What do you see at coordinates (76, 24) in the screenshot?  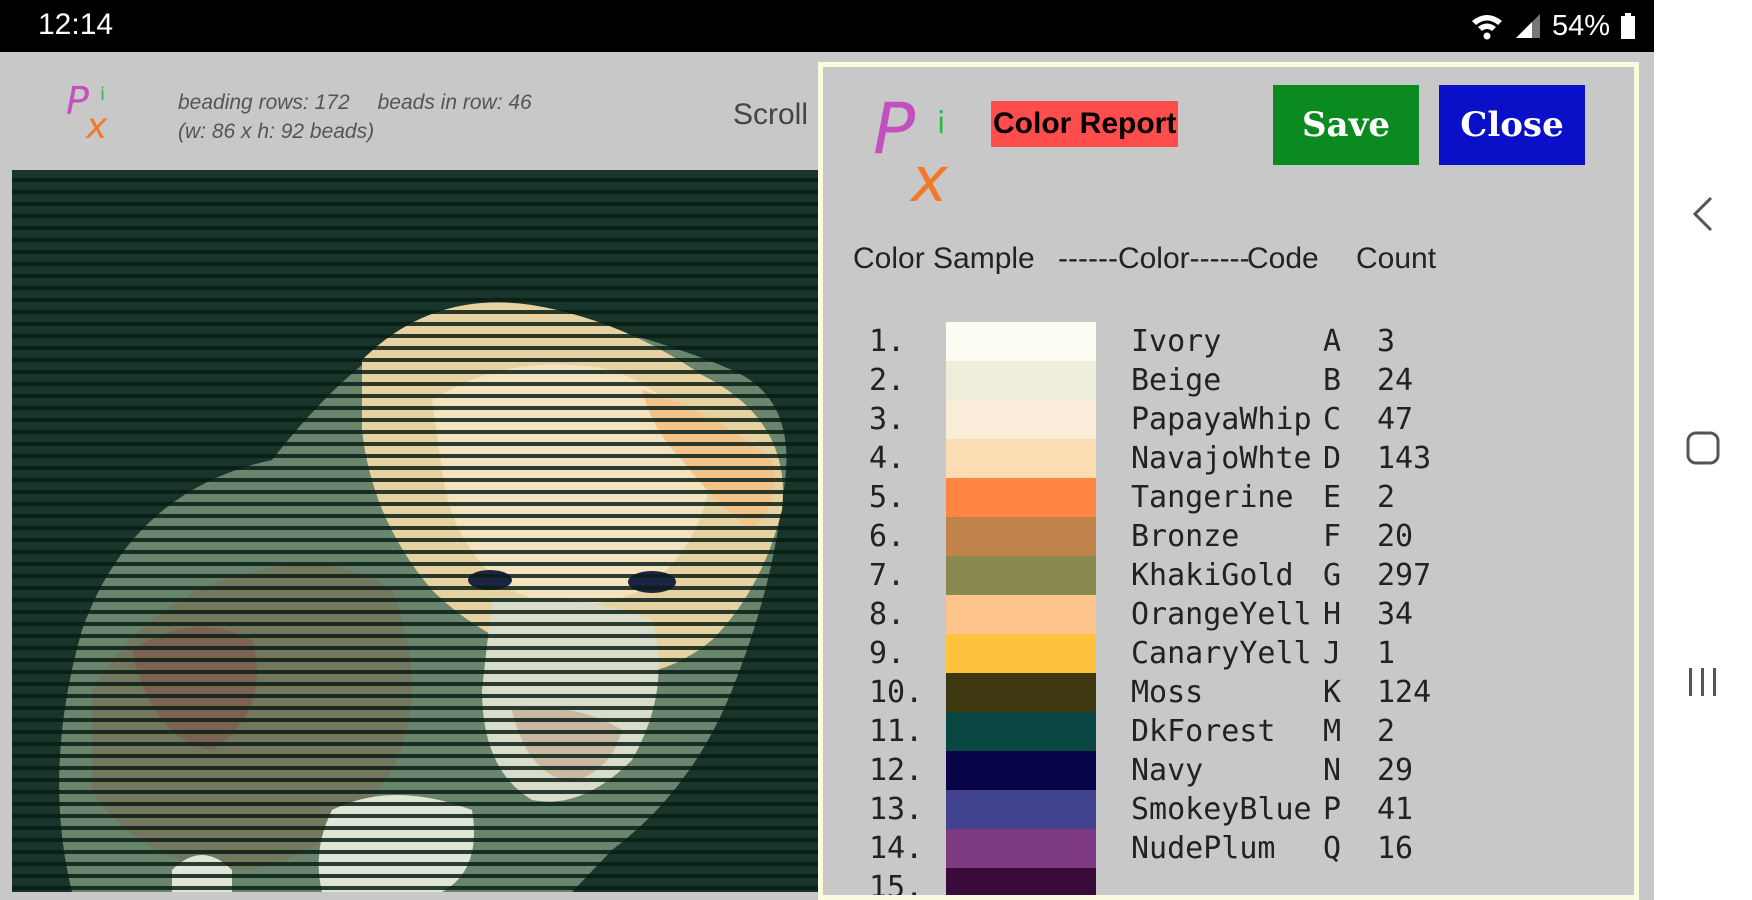 I see `status-time: 12:14` at bounding box center [76, 24].